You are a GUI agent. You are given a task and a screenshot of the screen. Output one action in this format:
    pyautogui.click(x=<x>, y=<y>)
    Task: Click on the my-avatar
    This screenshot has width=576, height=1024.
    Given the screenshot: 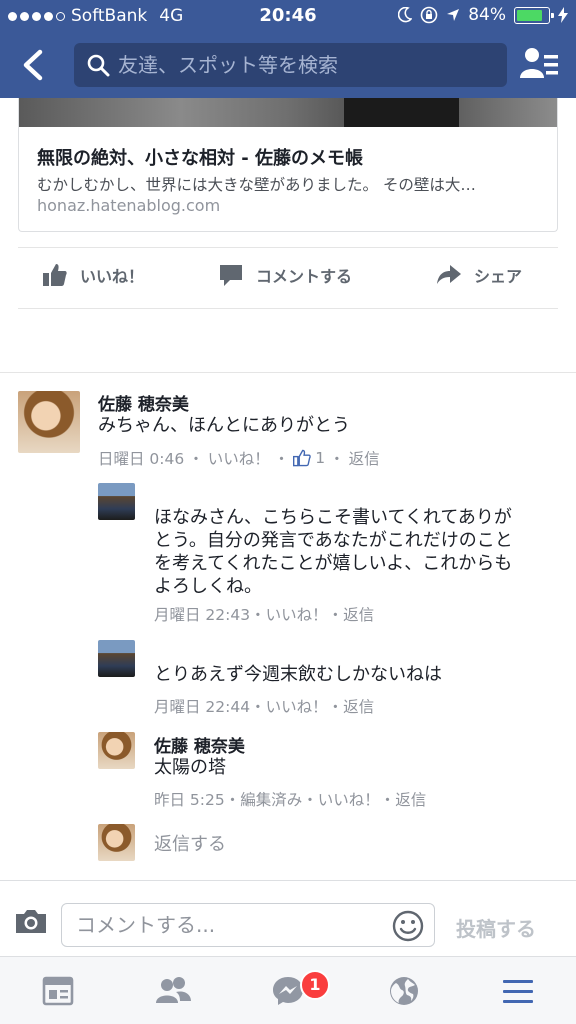 What is the action you would take?
    pyautogui.click(x=116, y=842)
    